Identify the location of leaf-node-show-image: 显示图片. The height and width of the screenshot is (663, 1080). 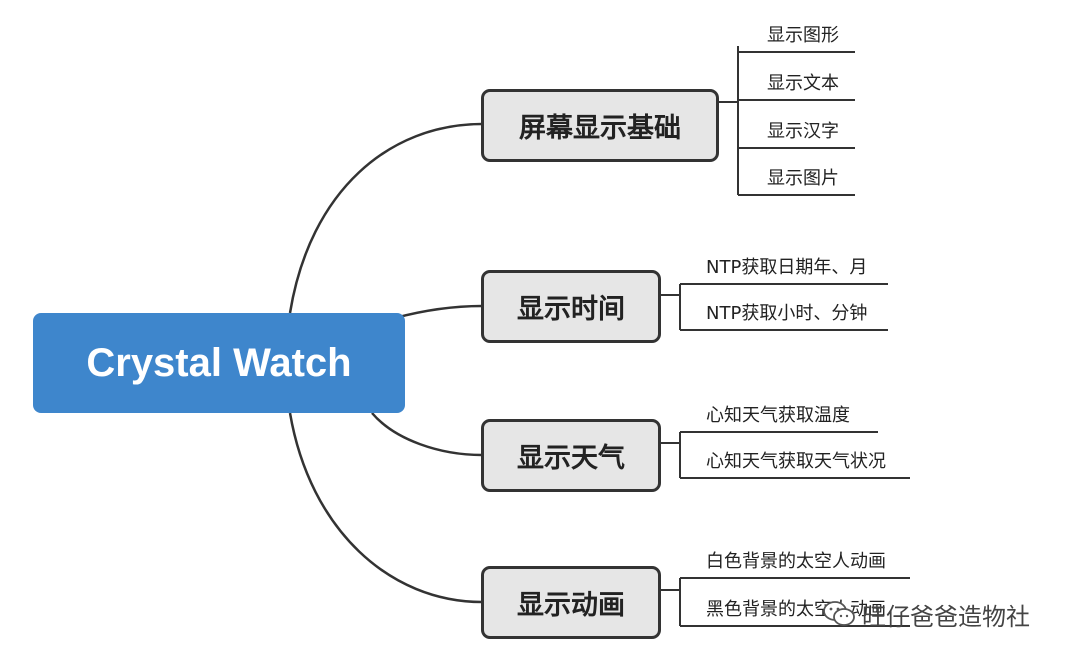
(803, 177).